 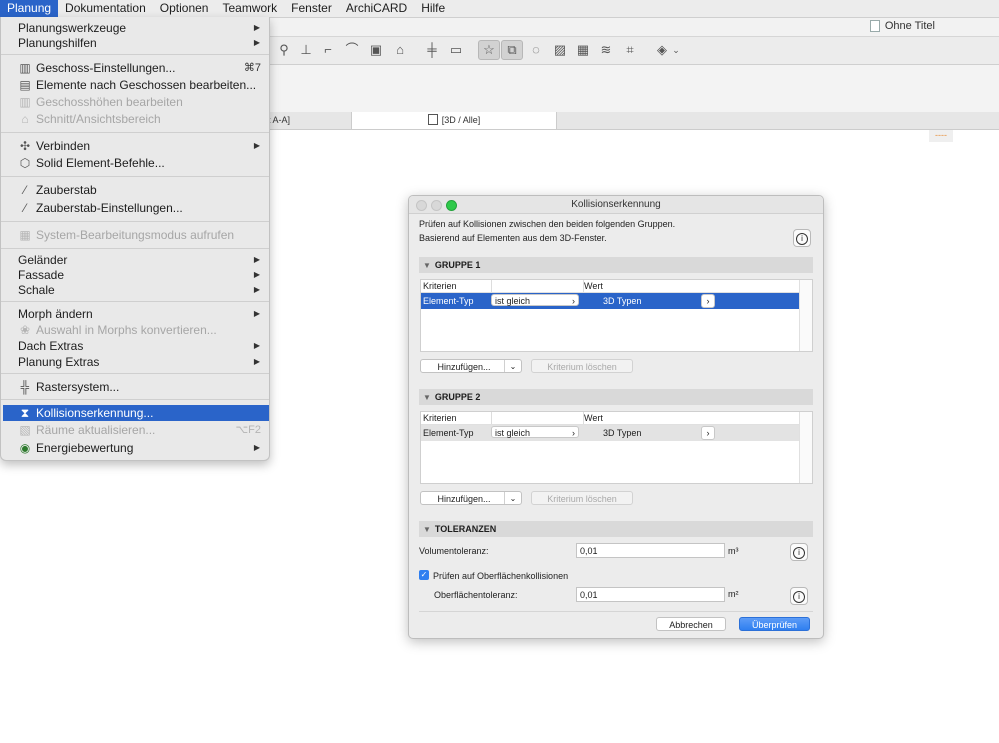 I want to click on menu-item-verbinden: ✣ Verbinden ▶, so click(x=135, y=146).